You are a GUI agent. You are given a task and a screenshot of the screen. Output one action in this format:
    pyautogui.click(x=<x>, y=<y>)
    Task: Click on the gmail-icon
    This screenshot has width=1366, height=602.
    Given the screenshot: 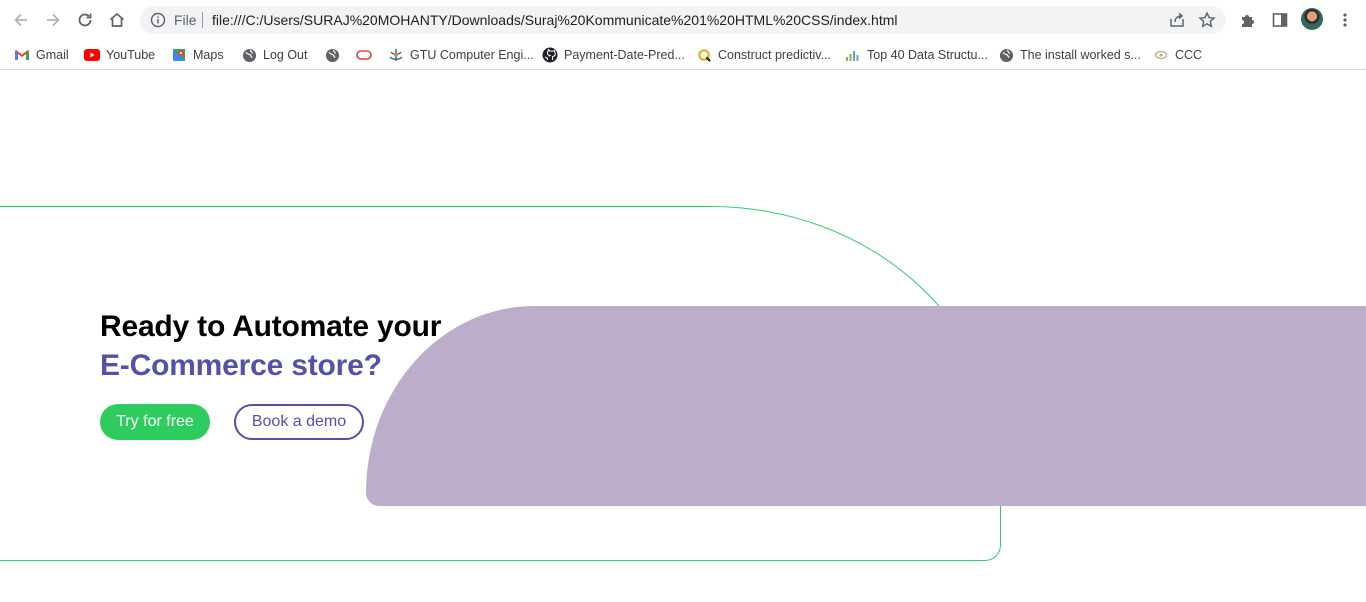 What is the action you would take?
    pyautogui.click(x=22, y=55)
    